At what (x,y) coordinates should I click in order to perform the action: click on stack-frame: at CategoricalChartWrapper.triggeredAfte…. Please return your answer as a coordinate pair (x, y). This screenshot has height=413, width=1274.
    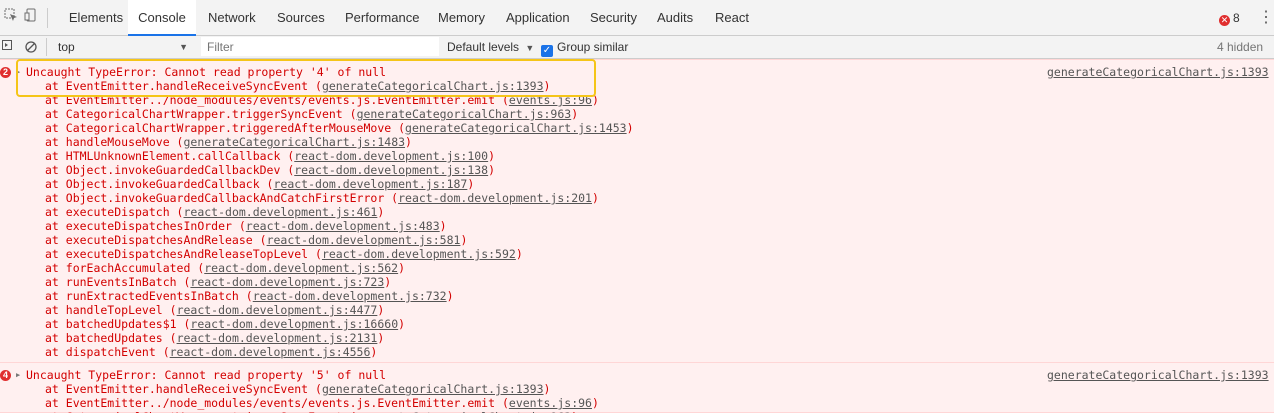
    Looking at the image, I should click on (339, 128).